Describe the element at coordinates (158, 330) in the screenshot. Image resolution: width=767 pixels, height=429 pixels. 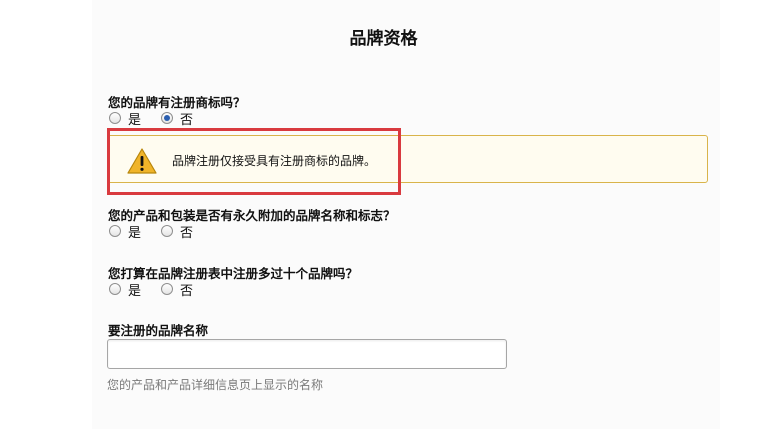
I see `brand-name-label: 要注册的品牌名称` at that location.